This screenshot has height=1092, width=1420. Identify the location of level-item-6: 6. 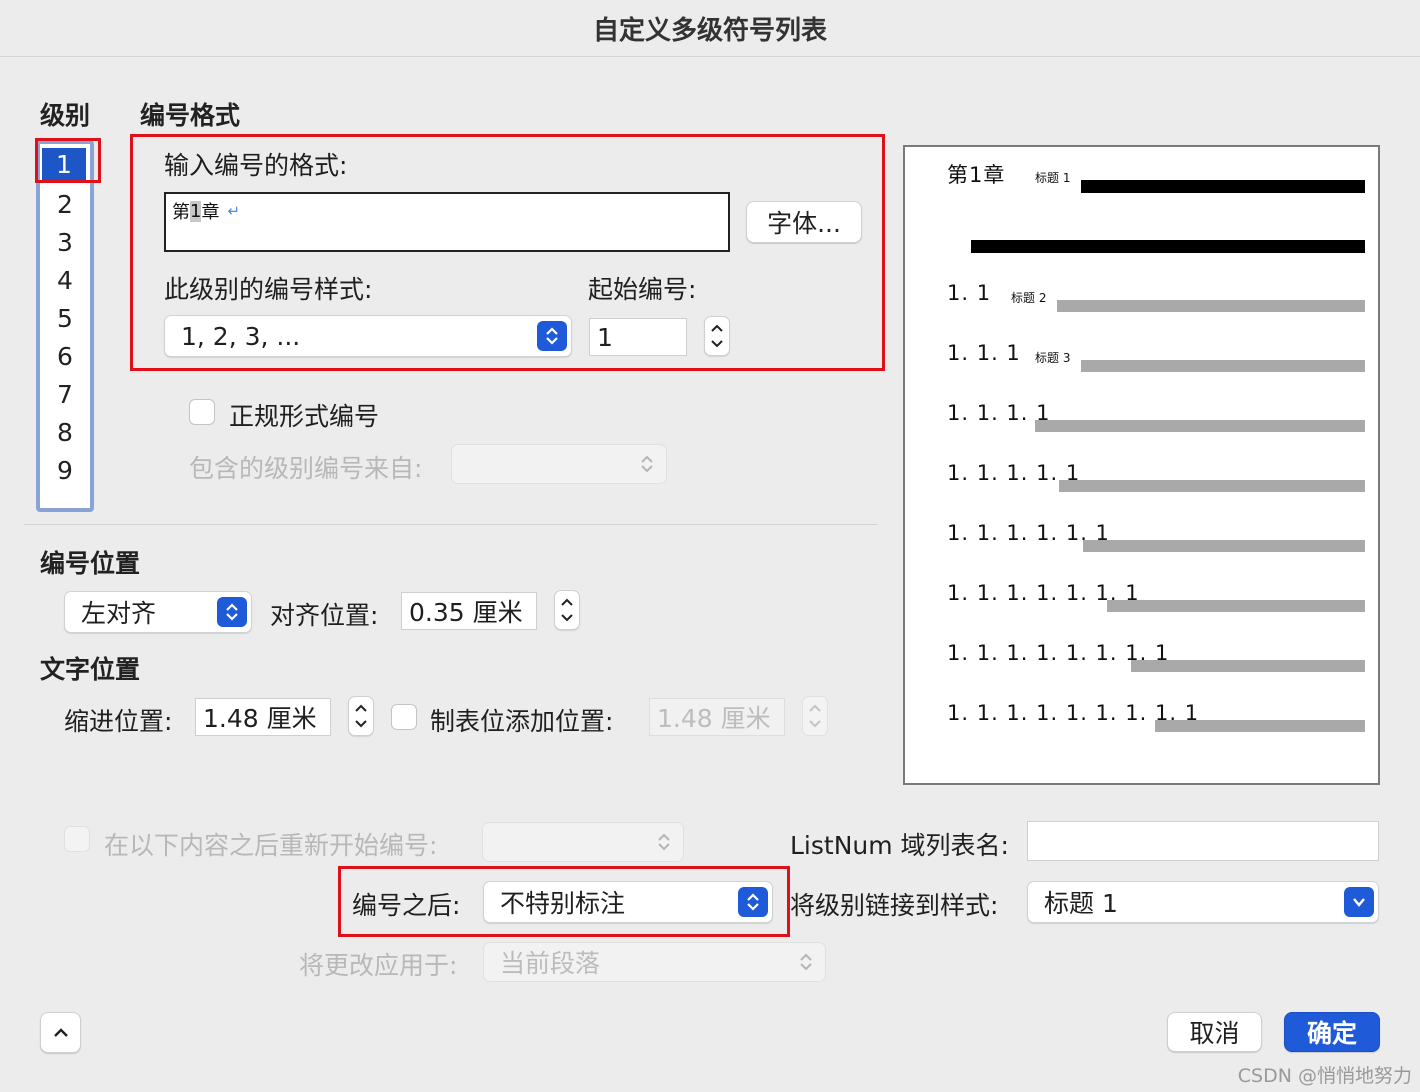
(65, 357).